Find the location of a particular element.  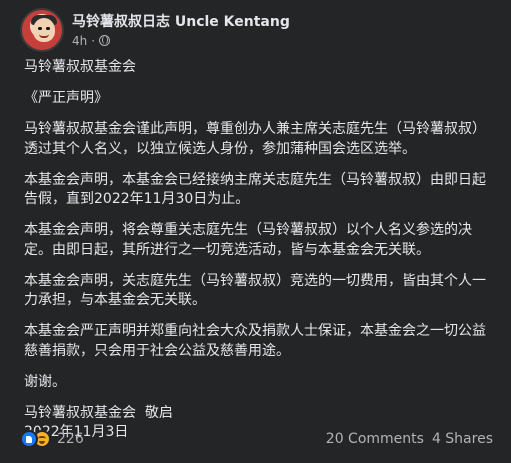

page-avatar is located at coordinates (42, 30).